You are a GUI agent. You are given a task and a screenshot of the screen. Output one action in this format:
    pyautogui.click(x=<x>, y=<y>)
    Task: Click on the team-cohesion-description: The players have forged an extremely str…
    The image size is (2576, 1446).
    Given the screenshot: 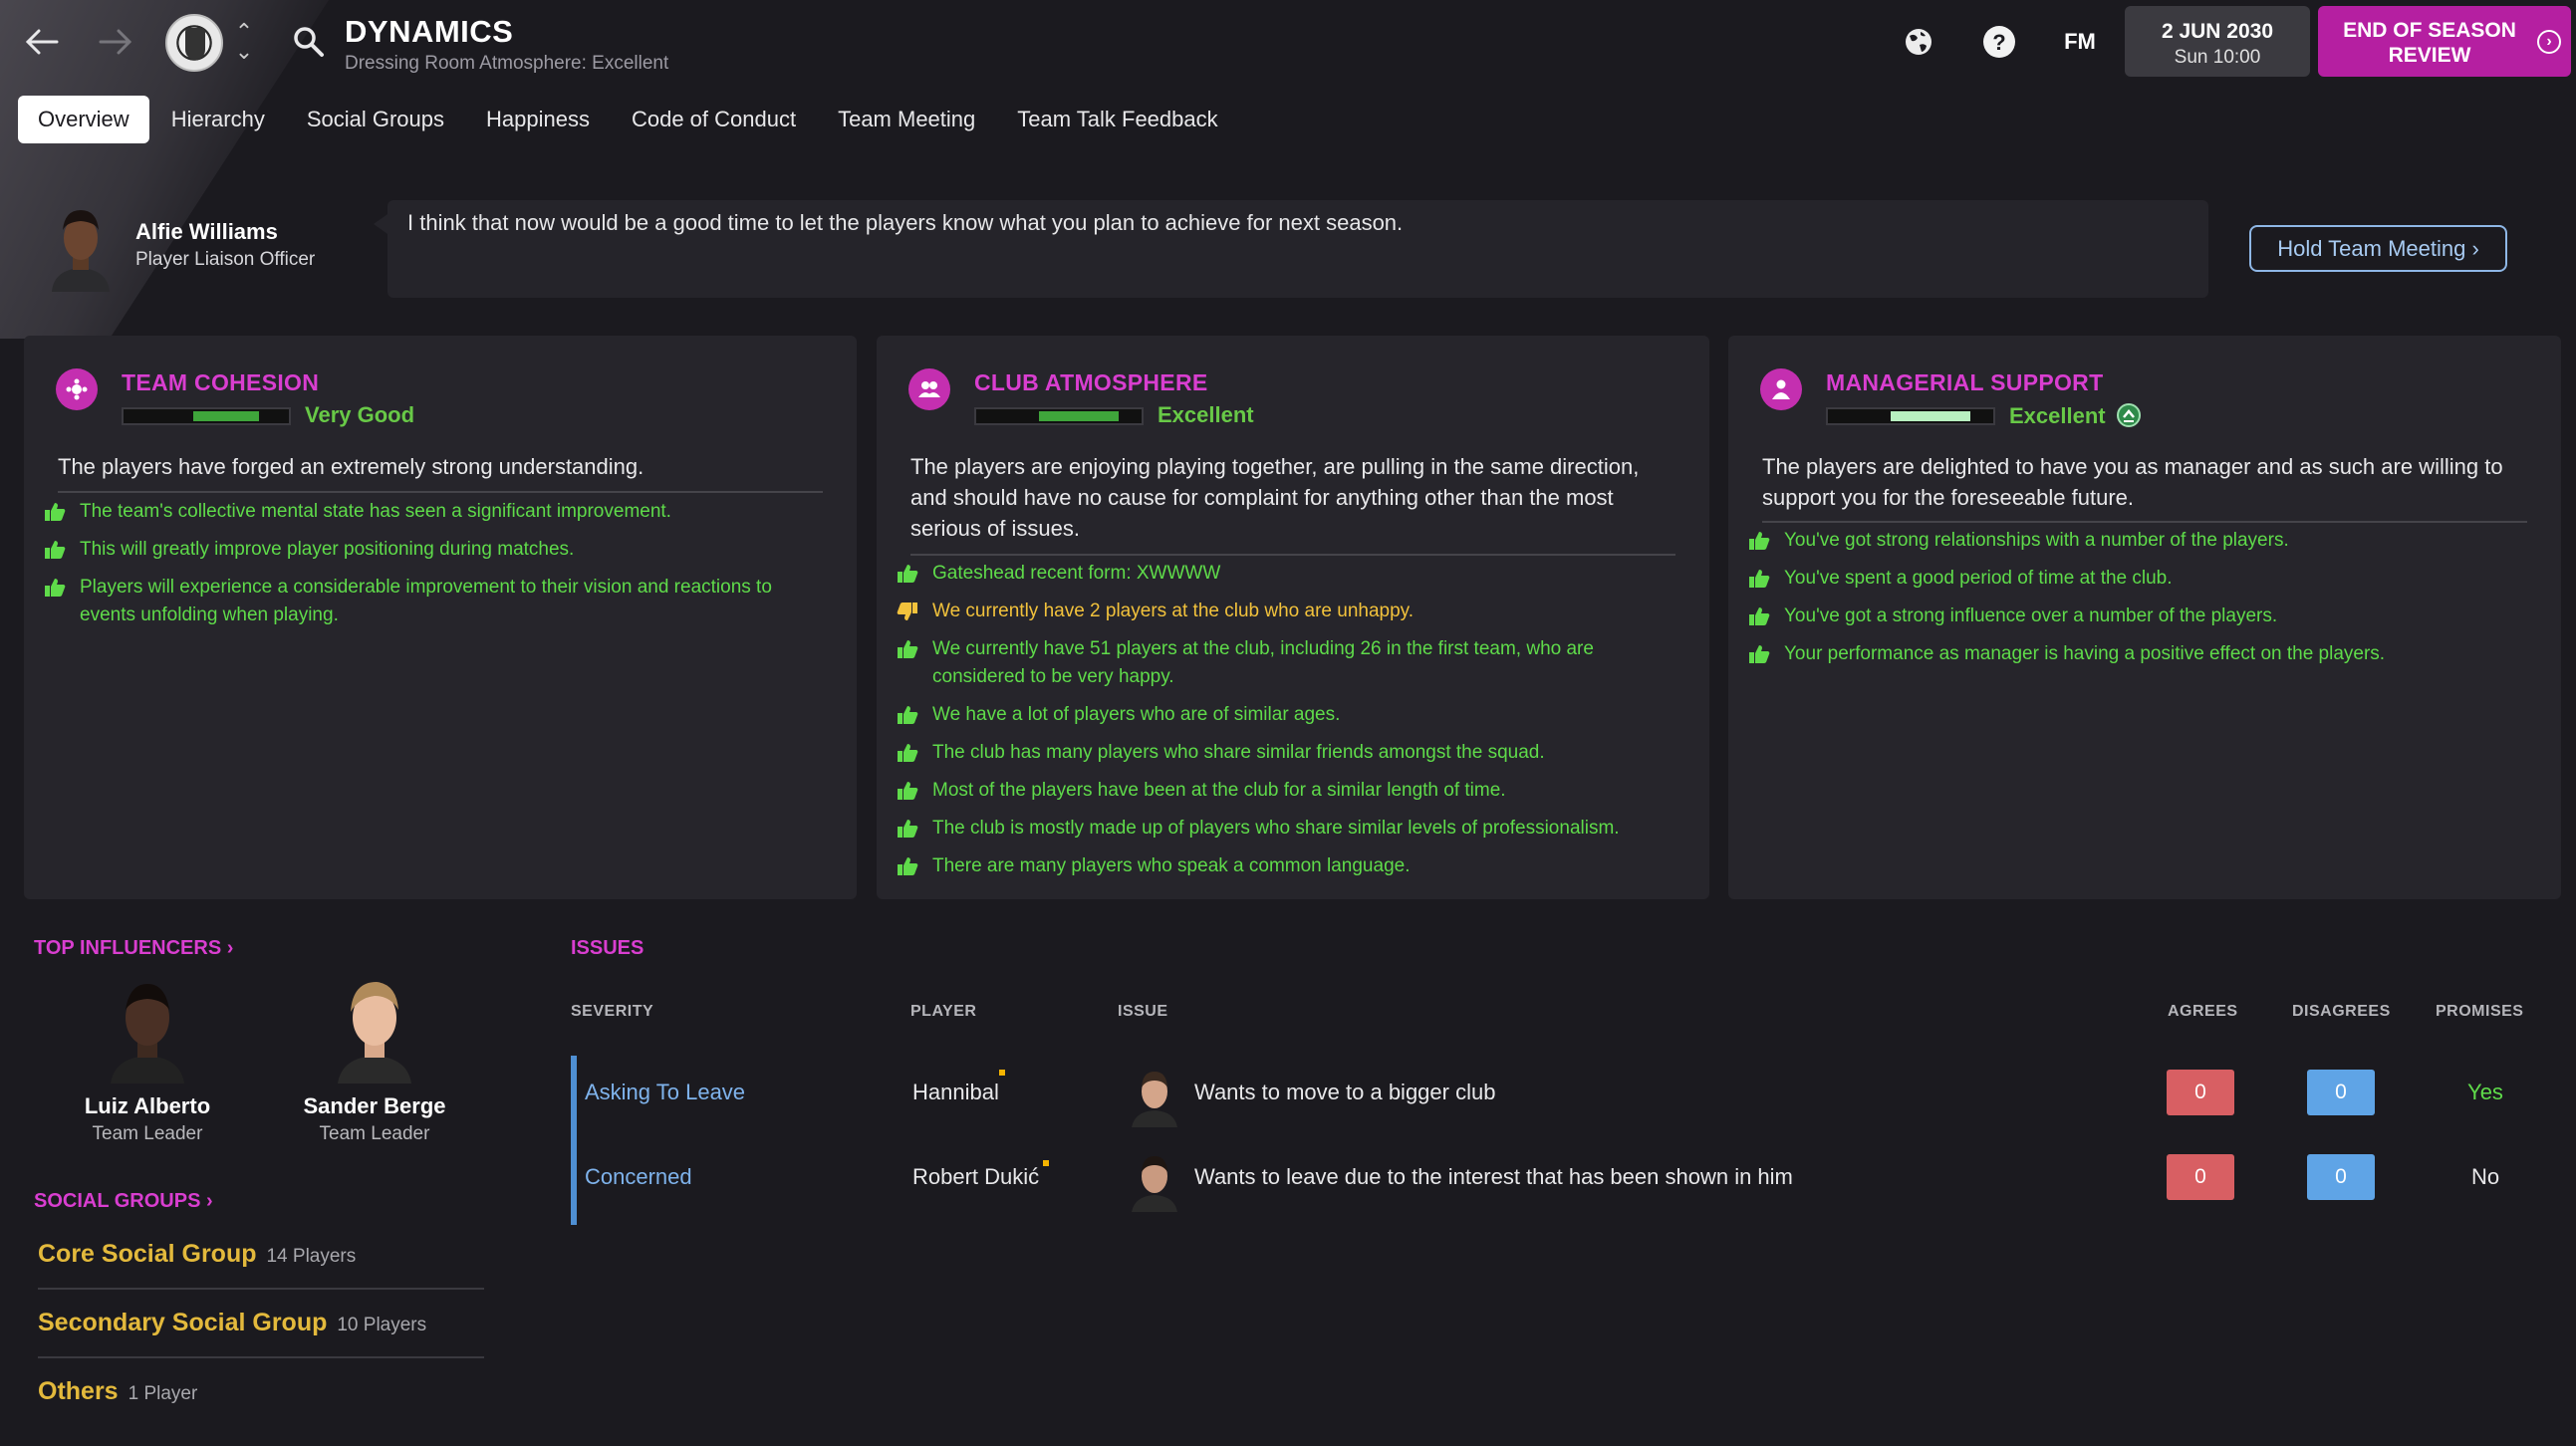 What is the action you would take?
    pyautogui.click(x=351, y=466)
    